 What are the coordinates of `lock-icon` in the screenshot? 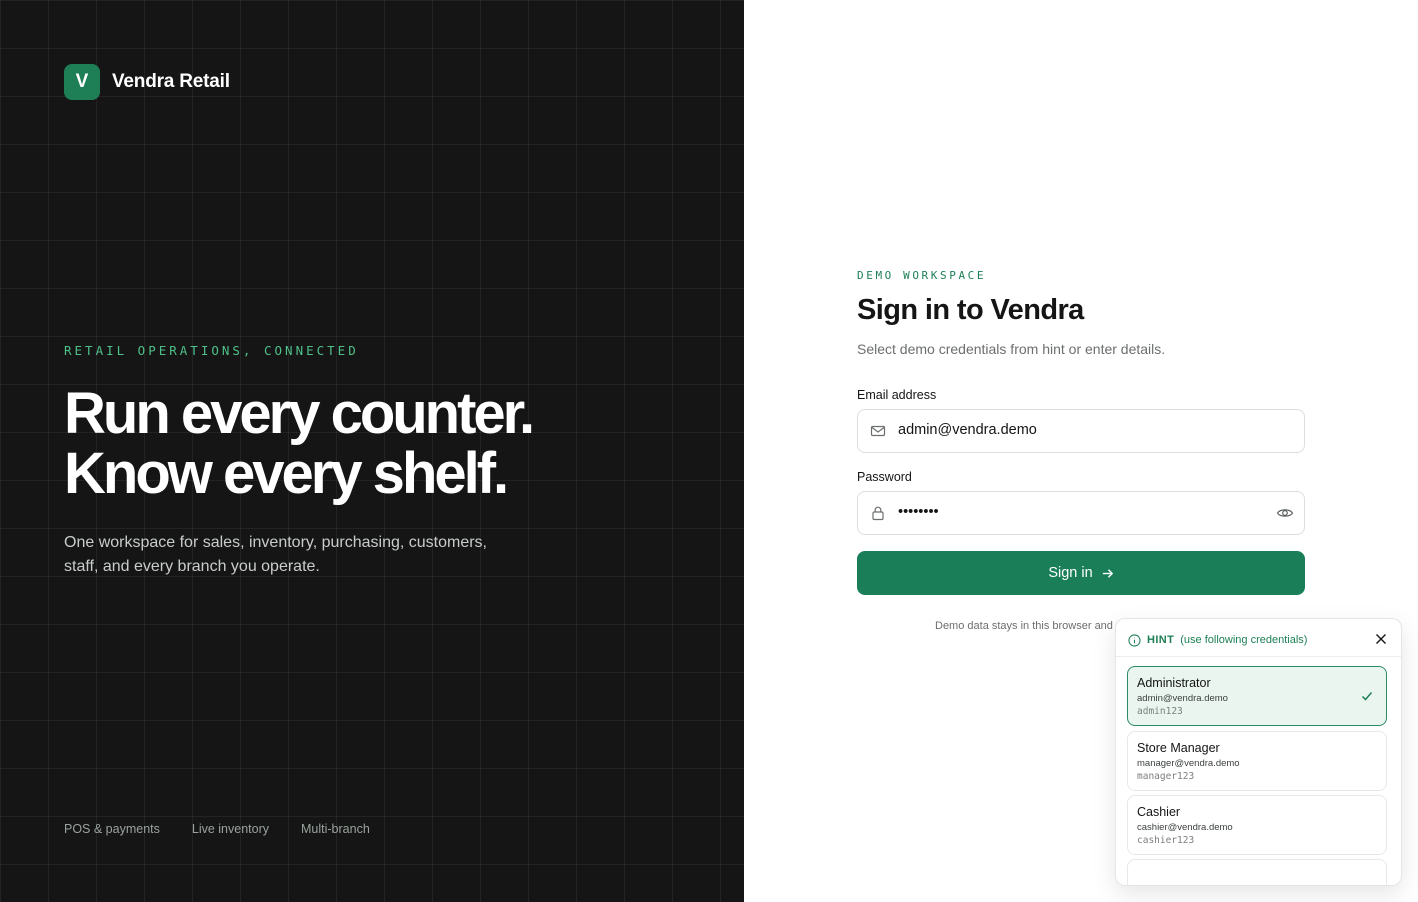 It's located at (878, 513).